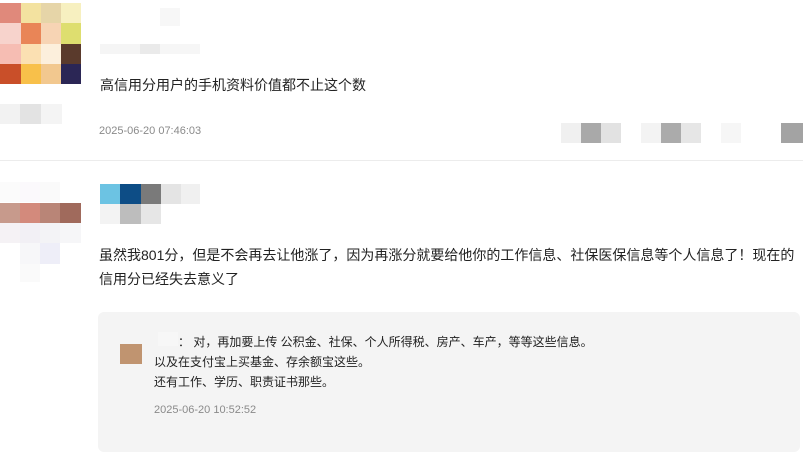 This screenshot has width=803, height=452. What do you see at coordinates (131, 354) in the screenshot?
I see `reply-avatar` at bounding box center [131, 354].